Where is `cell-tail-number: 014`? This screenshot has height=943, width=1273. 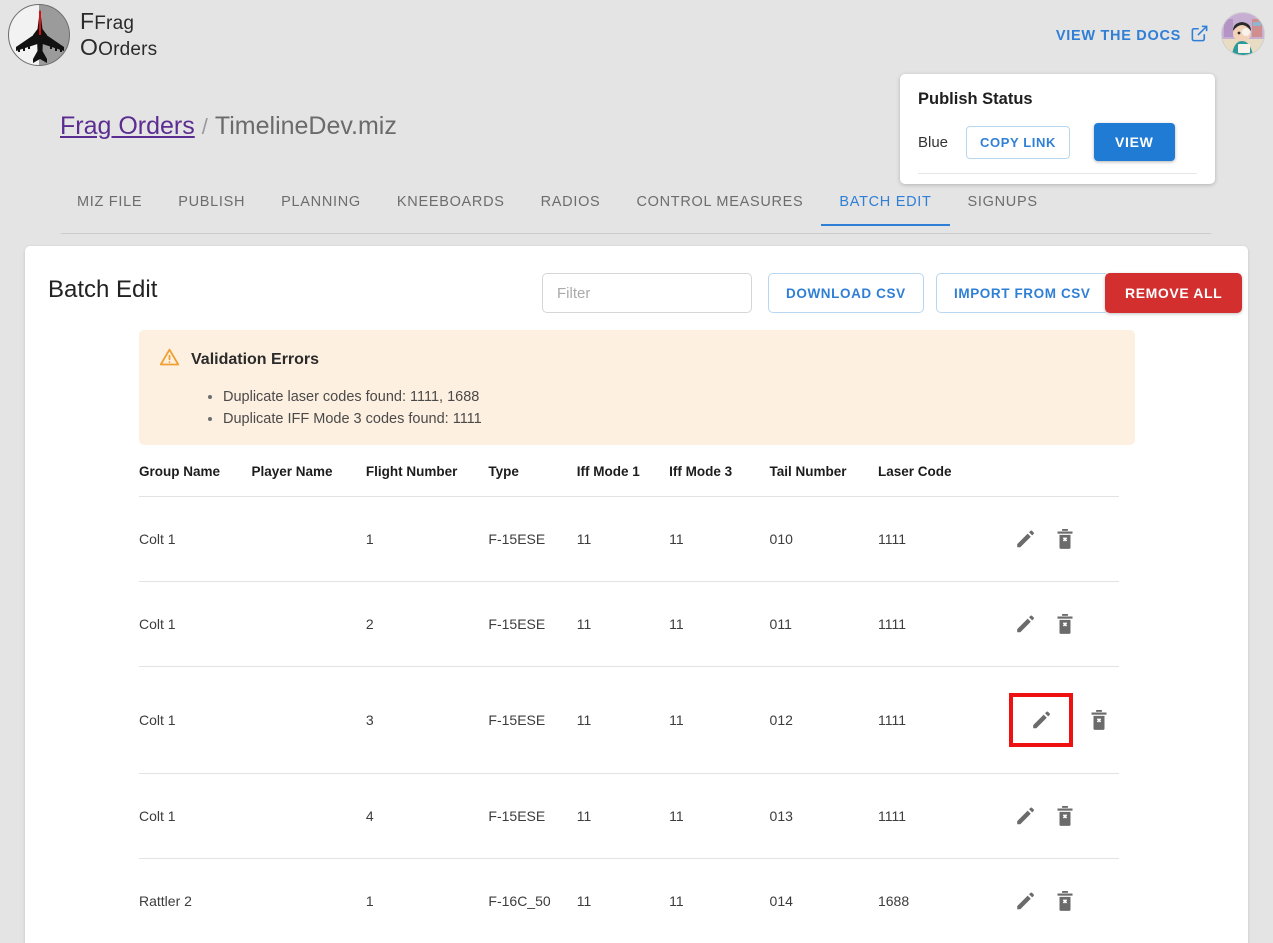 cell-tail-number: 014 is located at coordinates (823, 900).